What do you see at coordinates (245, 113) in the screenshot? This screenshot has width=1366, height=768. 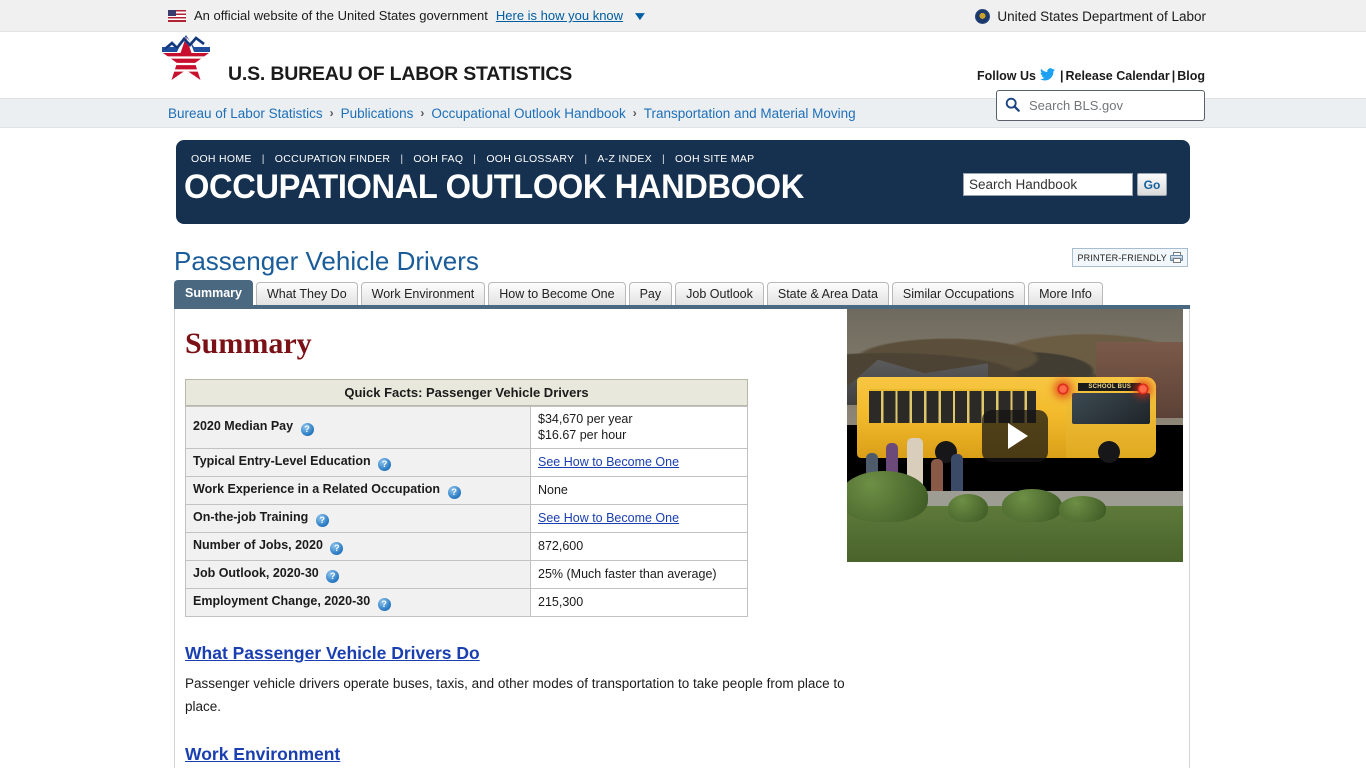 I see `breadcrumb-item-0: Bureau of Labor Statistics` at bounding box center [245, 113].